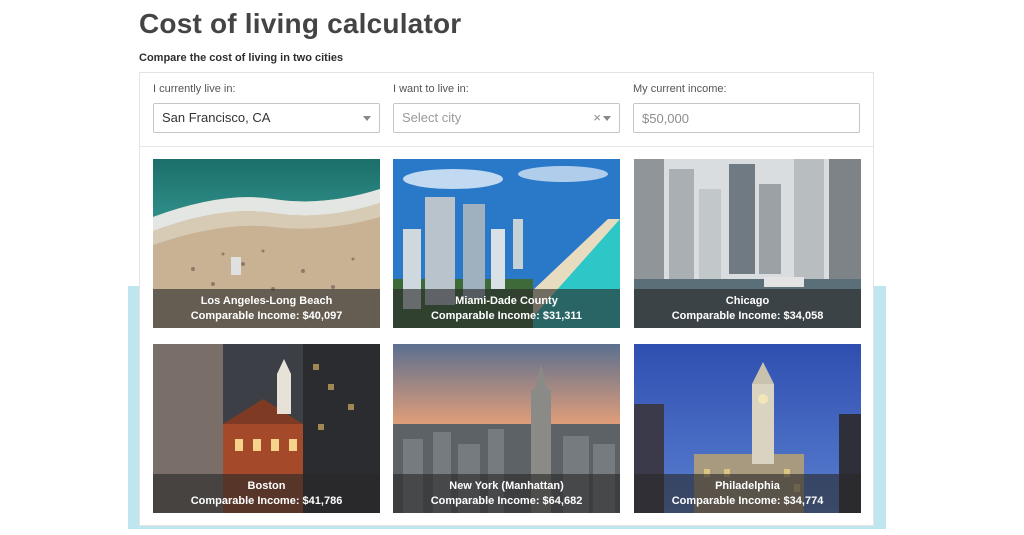  I want to click on income-label: My current income:, so click(680, 89).